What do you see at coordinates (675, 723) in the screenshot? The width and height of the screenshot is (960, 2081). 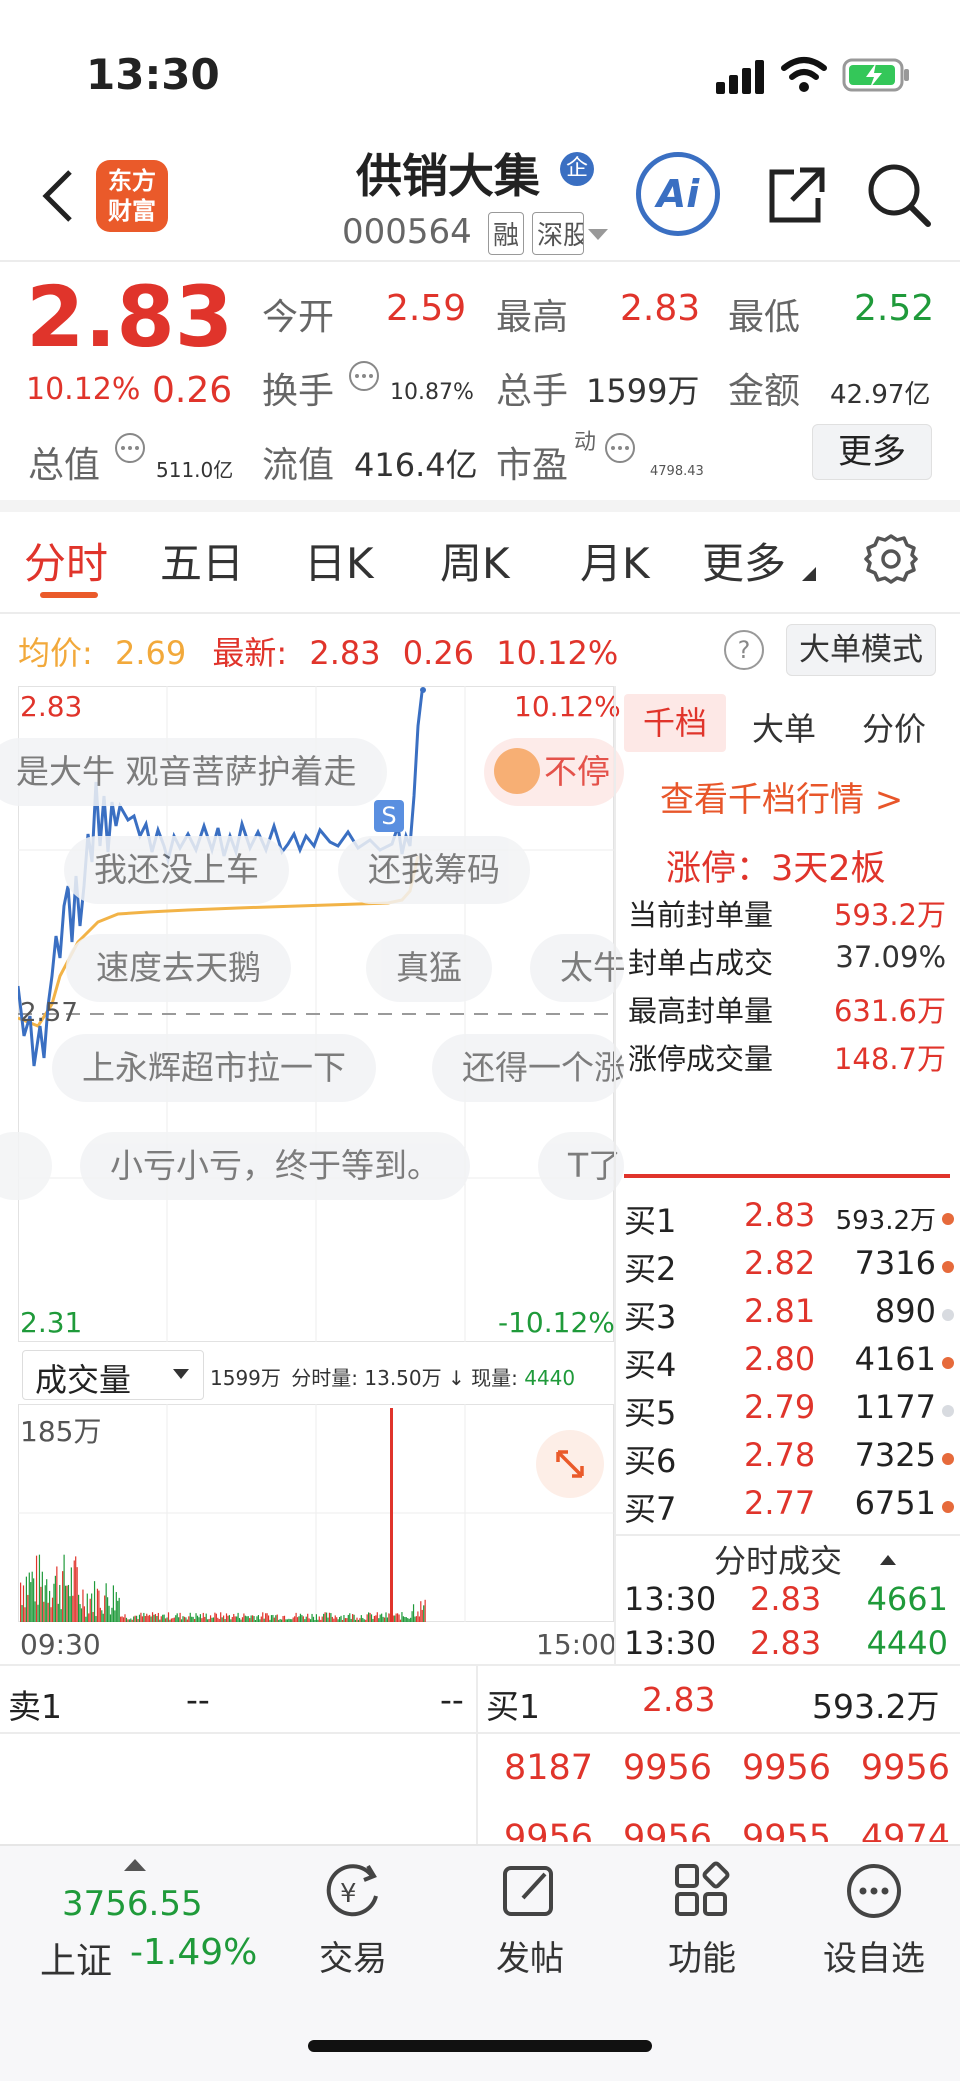 I see `side-tab-qiandang: 千档` at bounding box center [675, 723].